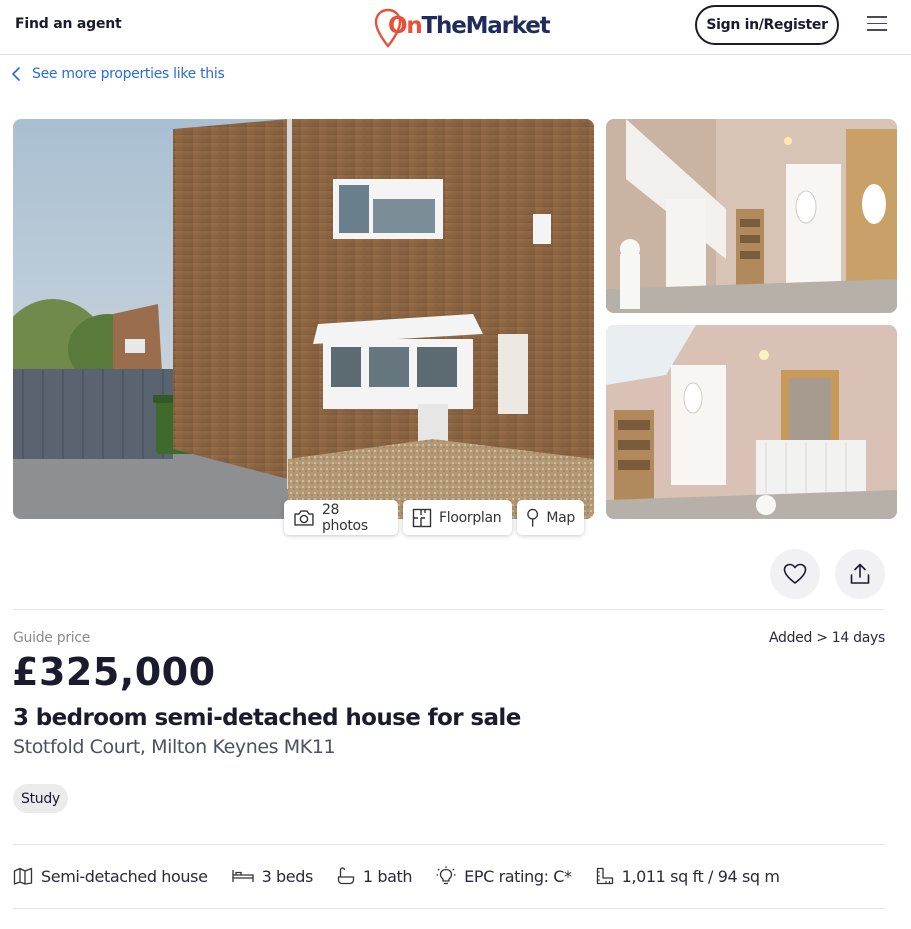  I want to click on lightbulb-icon, so click(446, 875).